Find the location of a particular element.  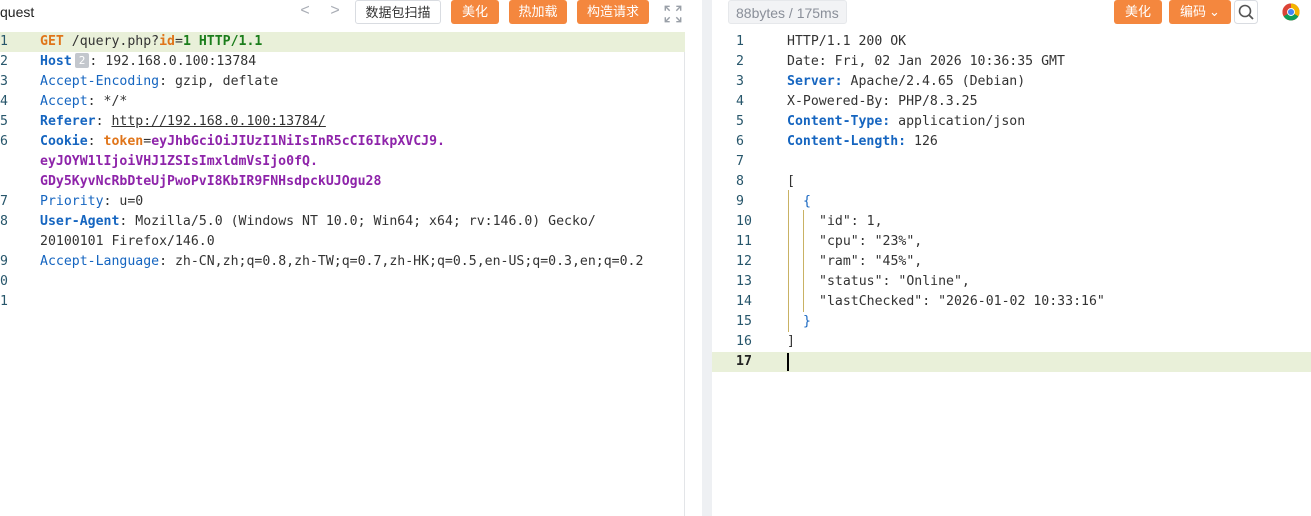

header-value: */* is located at coordinates (111, 101).